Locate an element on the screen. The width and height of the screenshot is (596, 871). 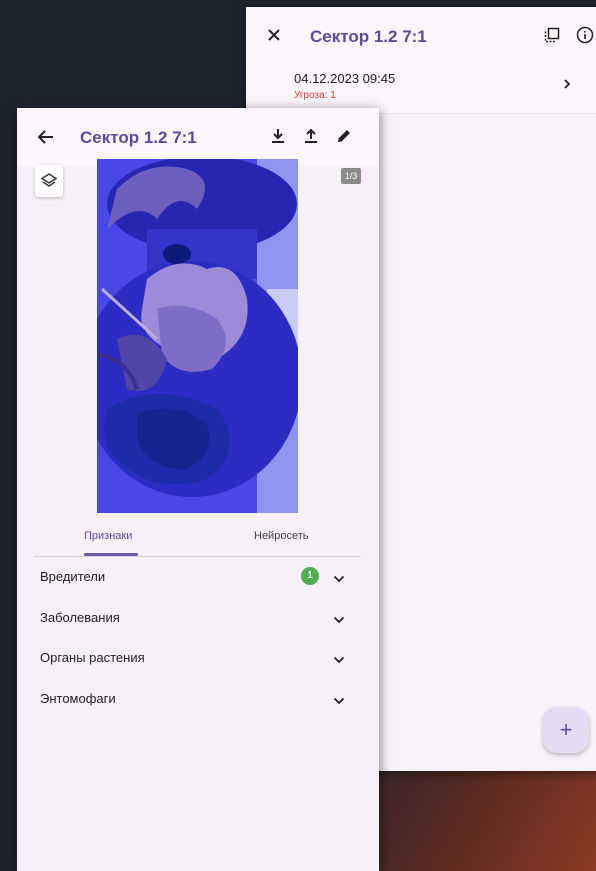
category-label: Заболевания is located at coordinates (80, 617).